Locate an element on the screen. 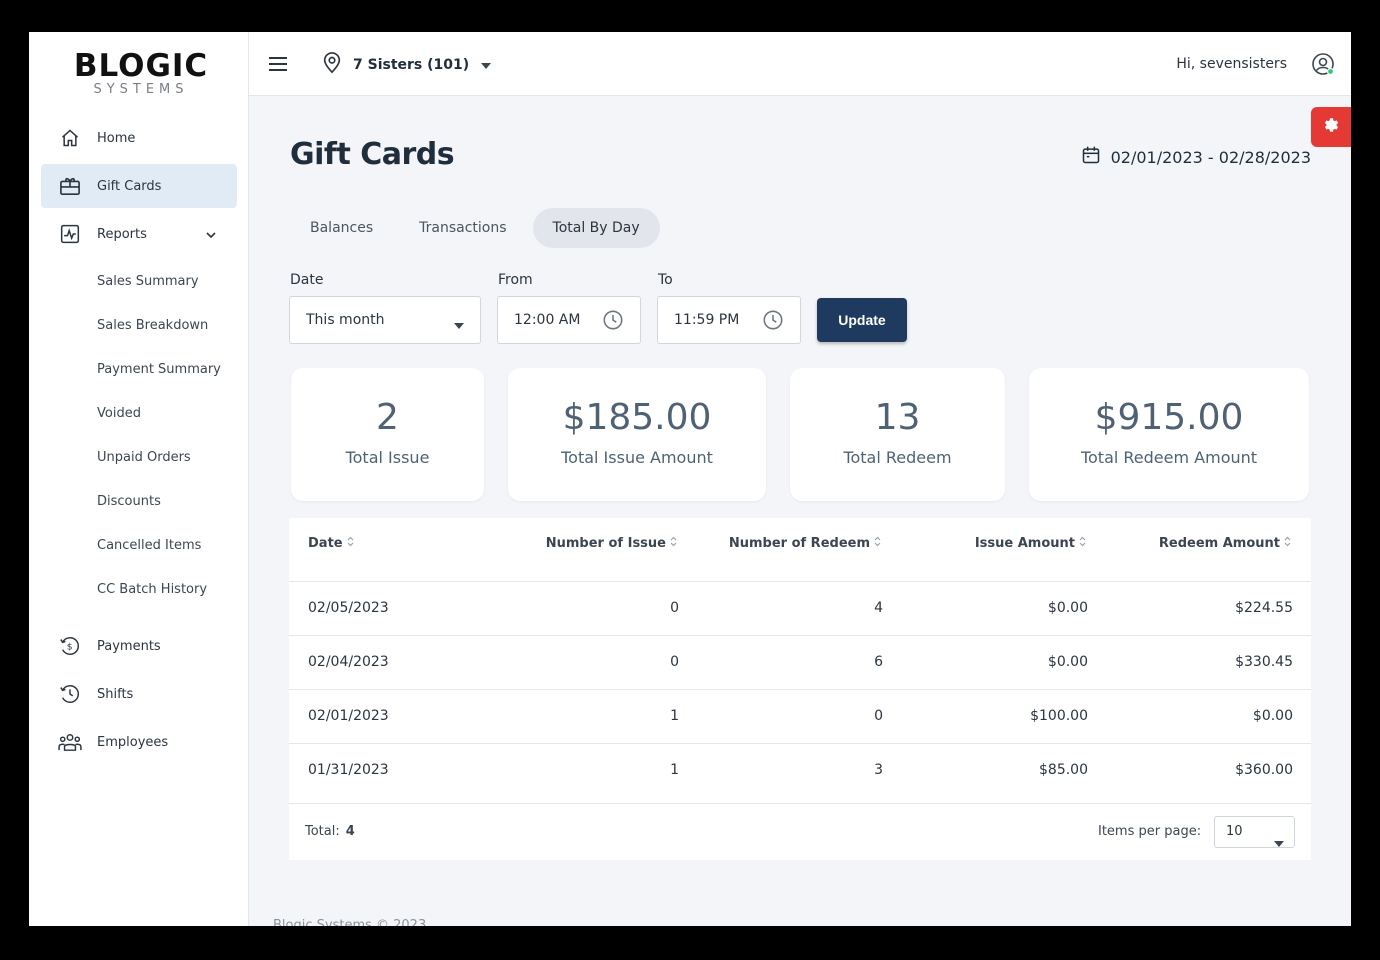 The image size is (1380, 960). shifts-icon is located at coordinates (70, 694).